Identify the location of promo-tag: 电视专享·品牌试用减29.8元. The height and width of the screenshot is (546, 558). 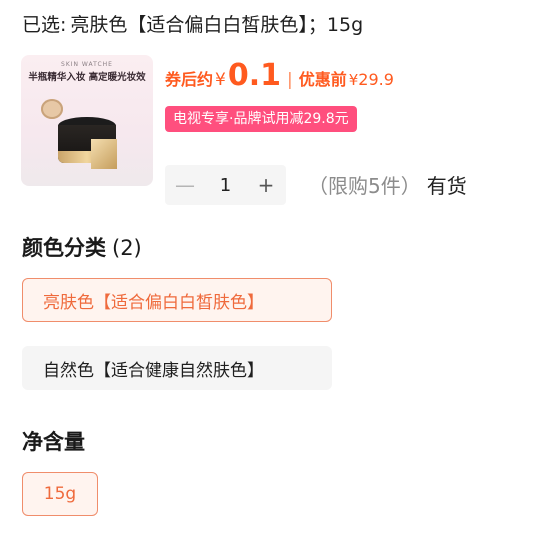
(261, 119).